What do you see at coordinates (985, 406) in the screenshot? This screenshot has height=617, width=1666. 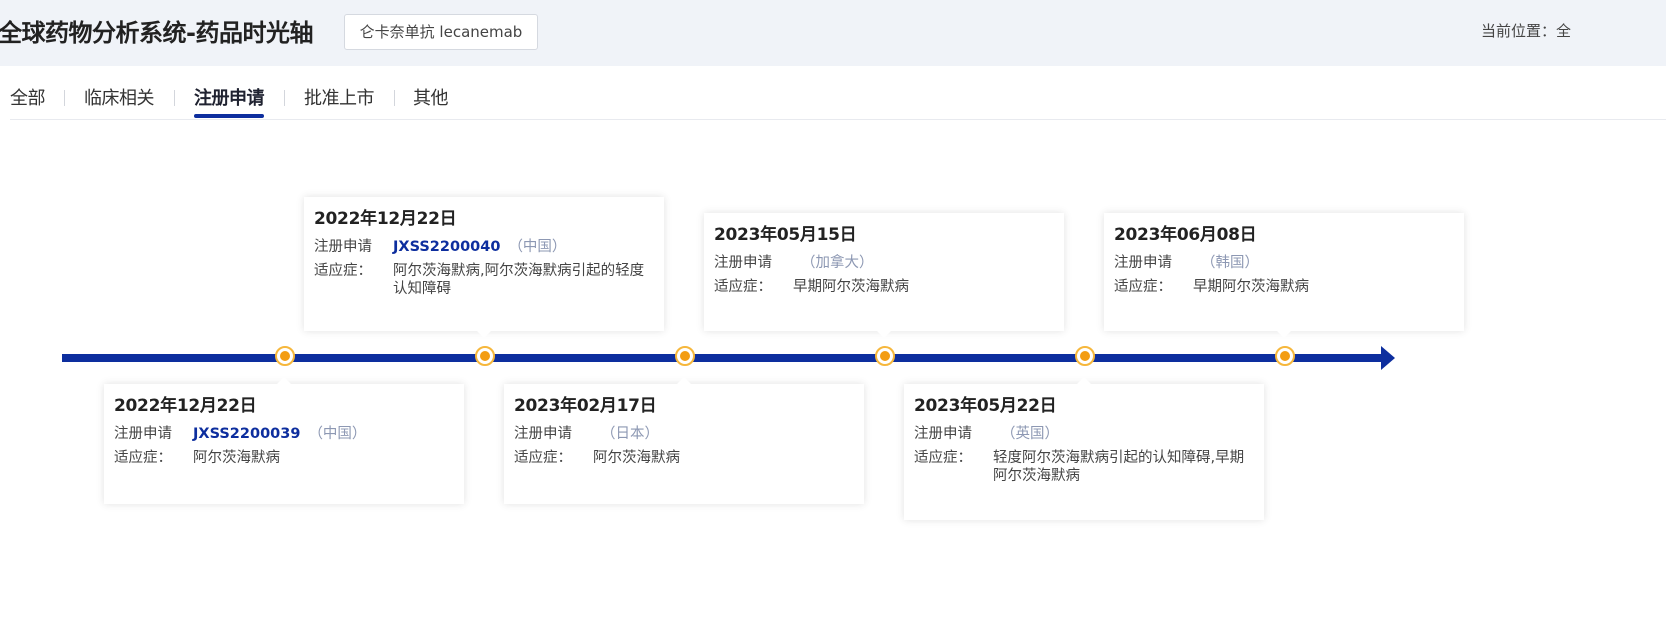 I see `event-date: 2023年05月22日` at bounding box center [985, 406].